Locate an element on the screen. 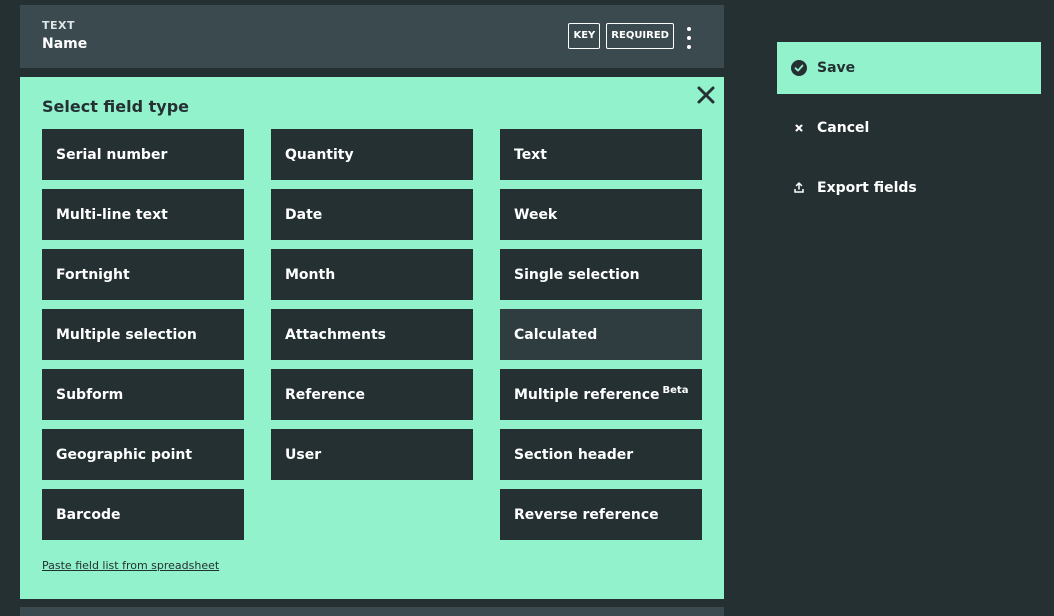 This screenshot has width=1054, height=616. field-type-geographic-point: Geographic point is located at coordinates (143, 454).